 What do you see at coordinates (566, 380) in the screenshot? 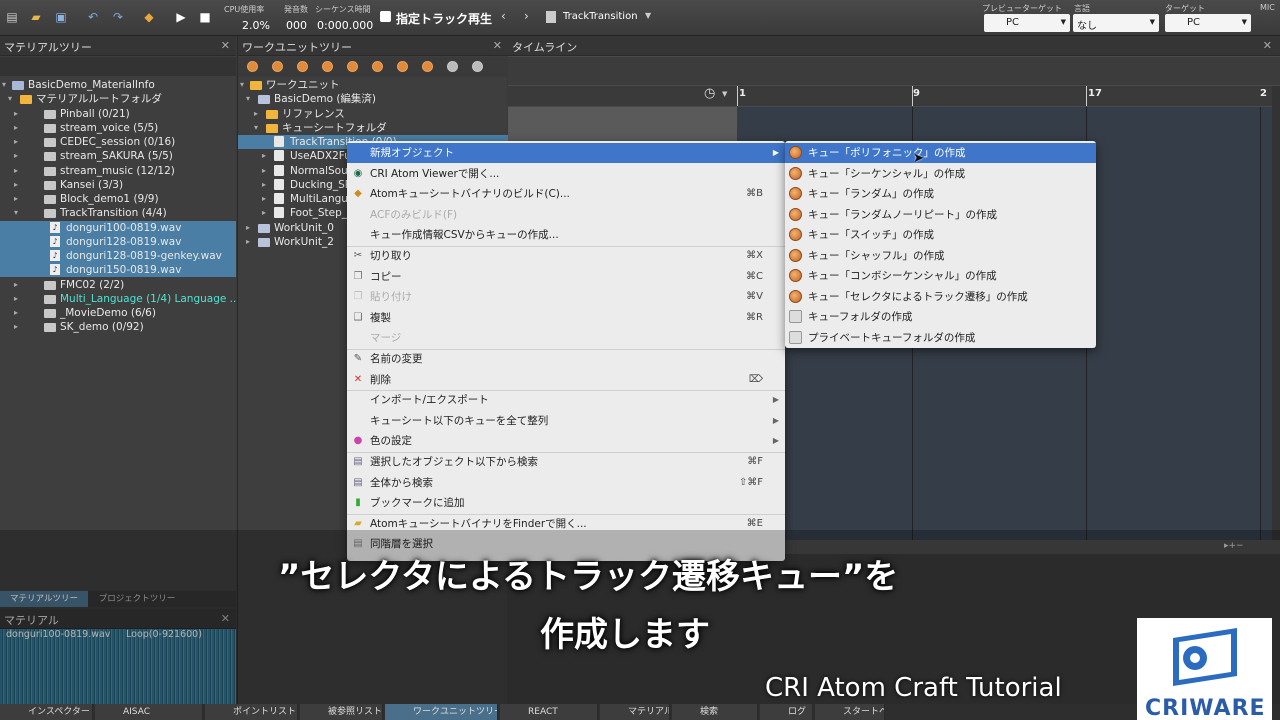
I see `delete-item: ✕ 削除 ⌦` at bounding box center [566, 380].